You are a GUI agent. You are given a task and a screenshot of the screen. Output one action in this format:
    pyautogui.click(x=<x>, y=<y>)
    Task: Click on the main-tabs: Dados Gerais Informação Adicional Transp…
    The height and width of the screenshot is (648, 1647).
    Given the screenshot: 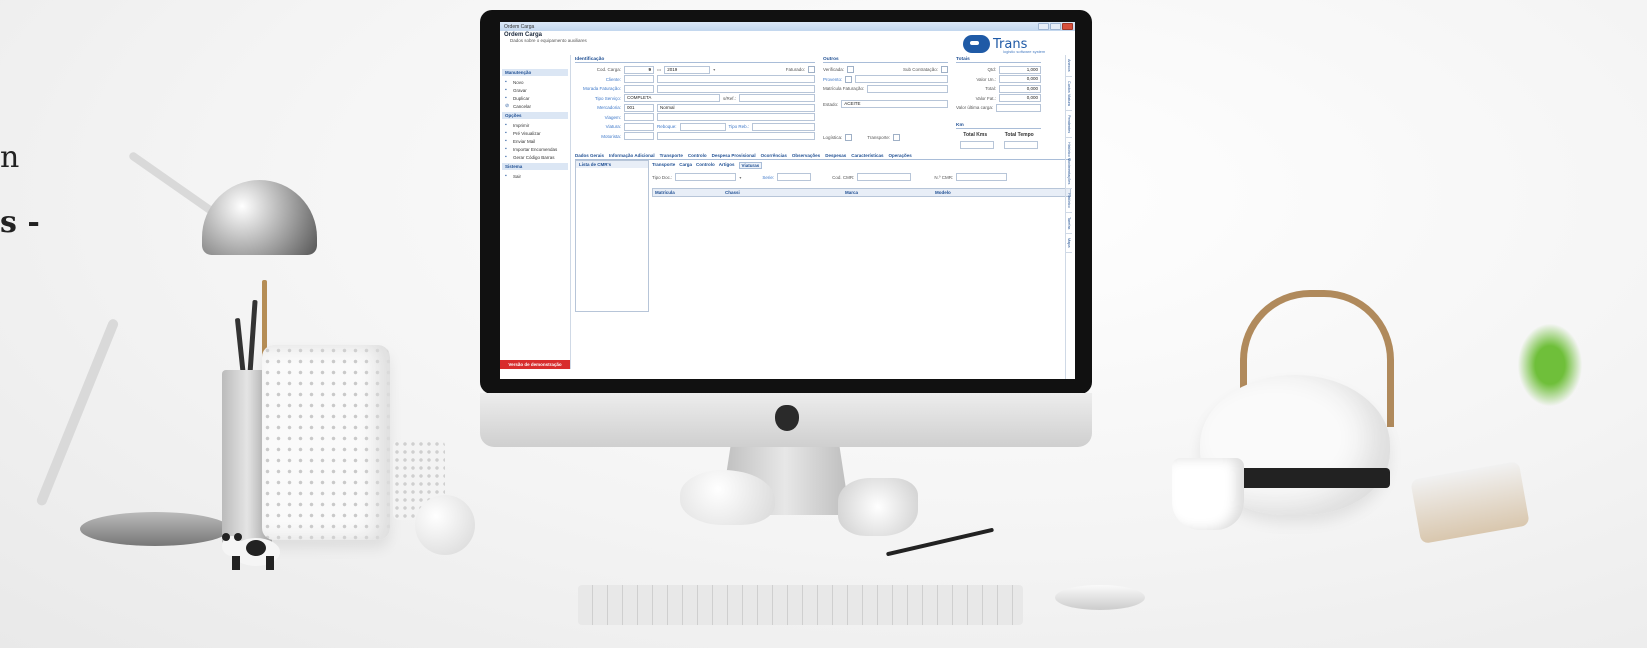 What is the action you would take?
    pyautogui.click(x=823, y=156)
    